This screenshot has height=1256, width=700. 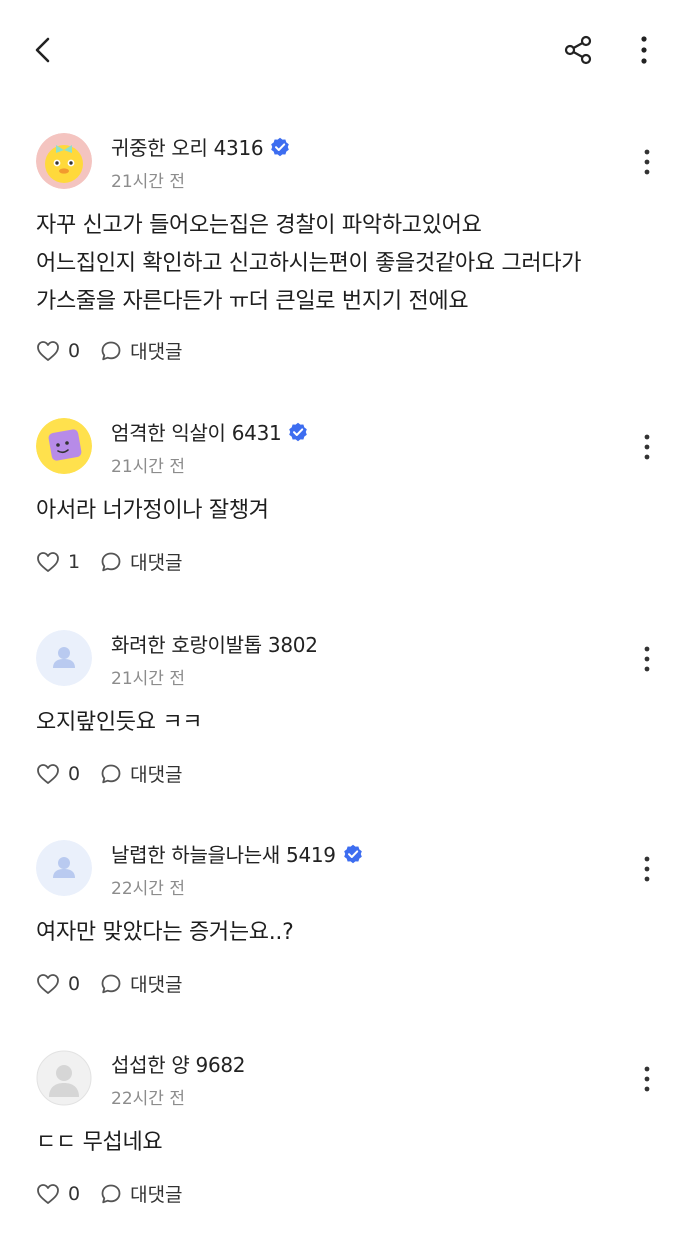 I want to click on like-button: 1, so click(x=58, y=562).